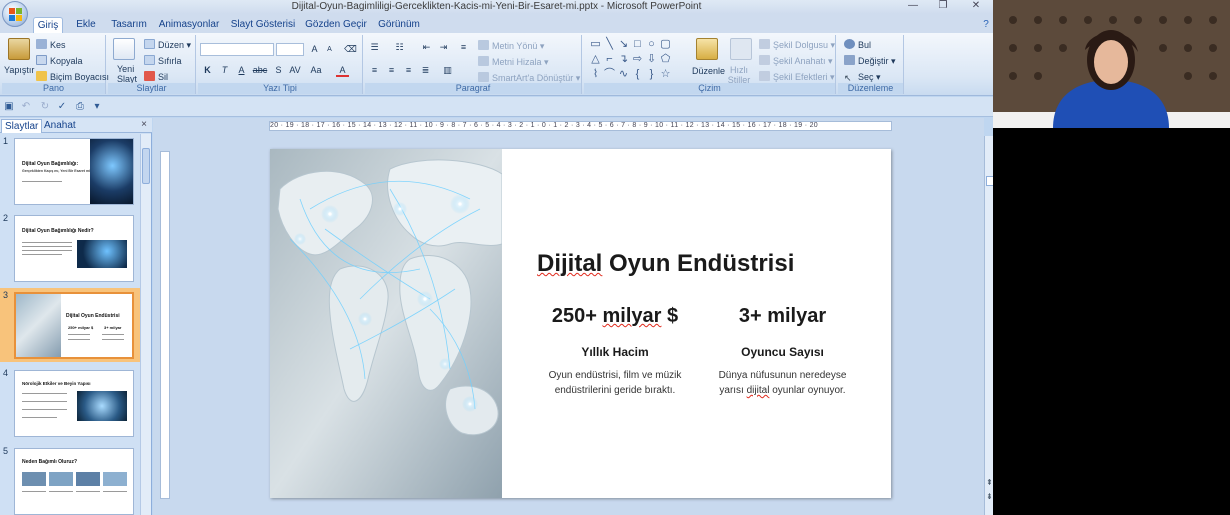 The height and width of the screenshot is (515, 1230). I want to click on triangle-shape-icon: △, so click(595, 59).